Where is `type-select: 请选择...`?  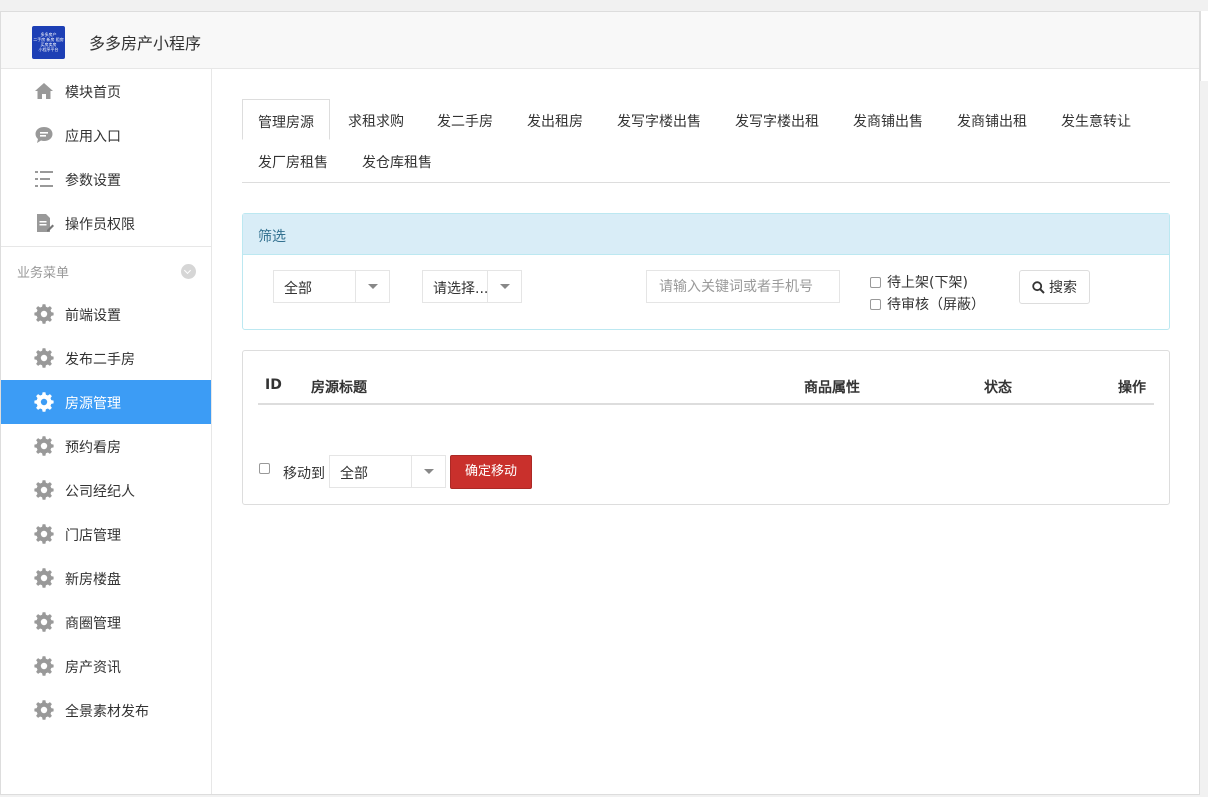 type-select: 请选择... is located at coordinates (472, 286).